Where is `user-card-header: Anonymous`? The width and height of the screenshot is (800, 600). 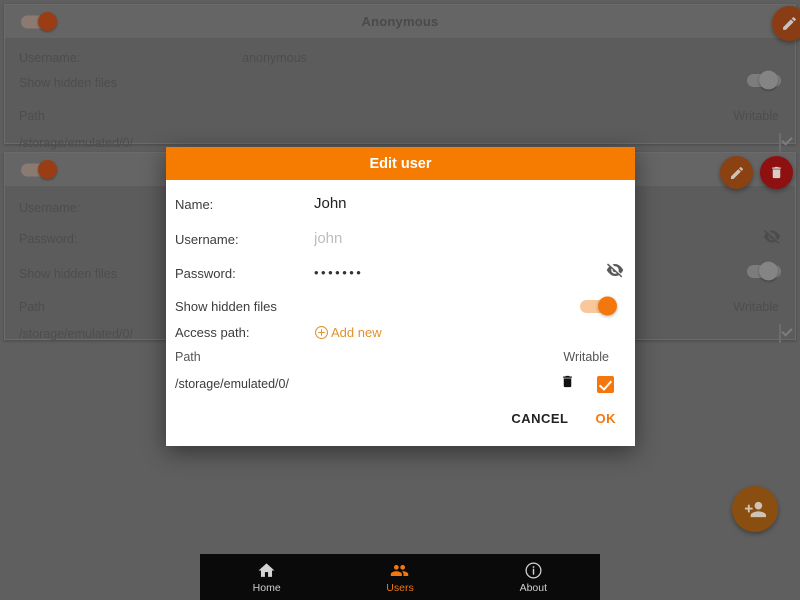
user-card-header: Anonymous is located at coordinates (400, 21).